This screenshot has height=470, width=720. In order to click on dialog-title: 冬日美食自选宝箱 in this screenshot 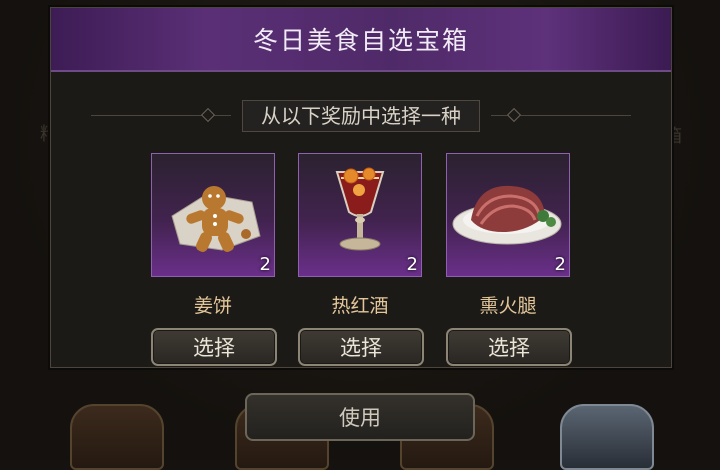, I will do `click(360, 40)`.